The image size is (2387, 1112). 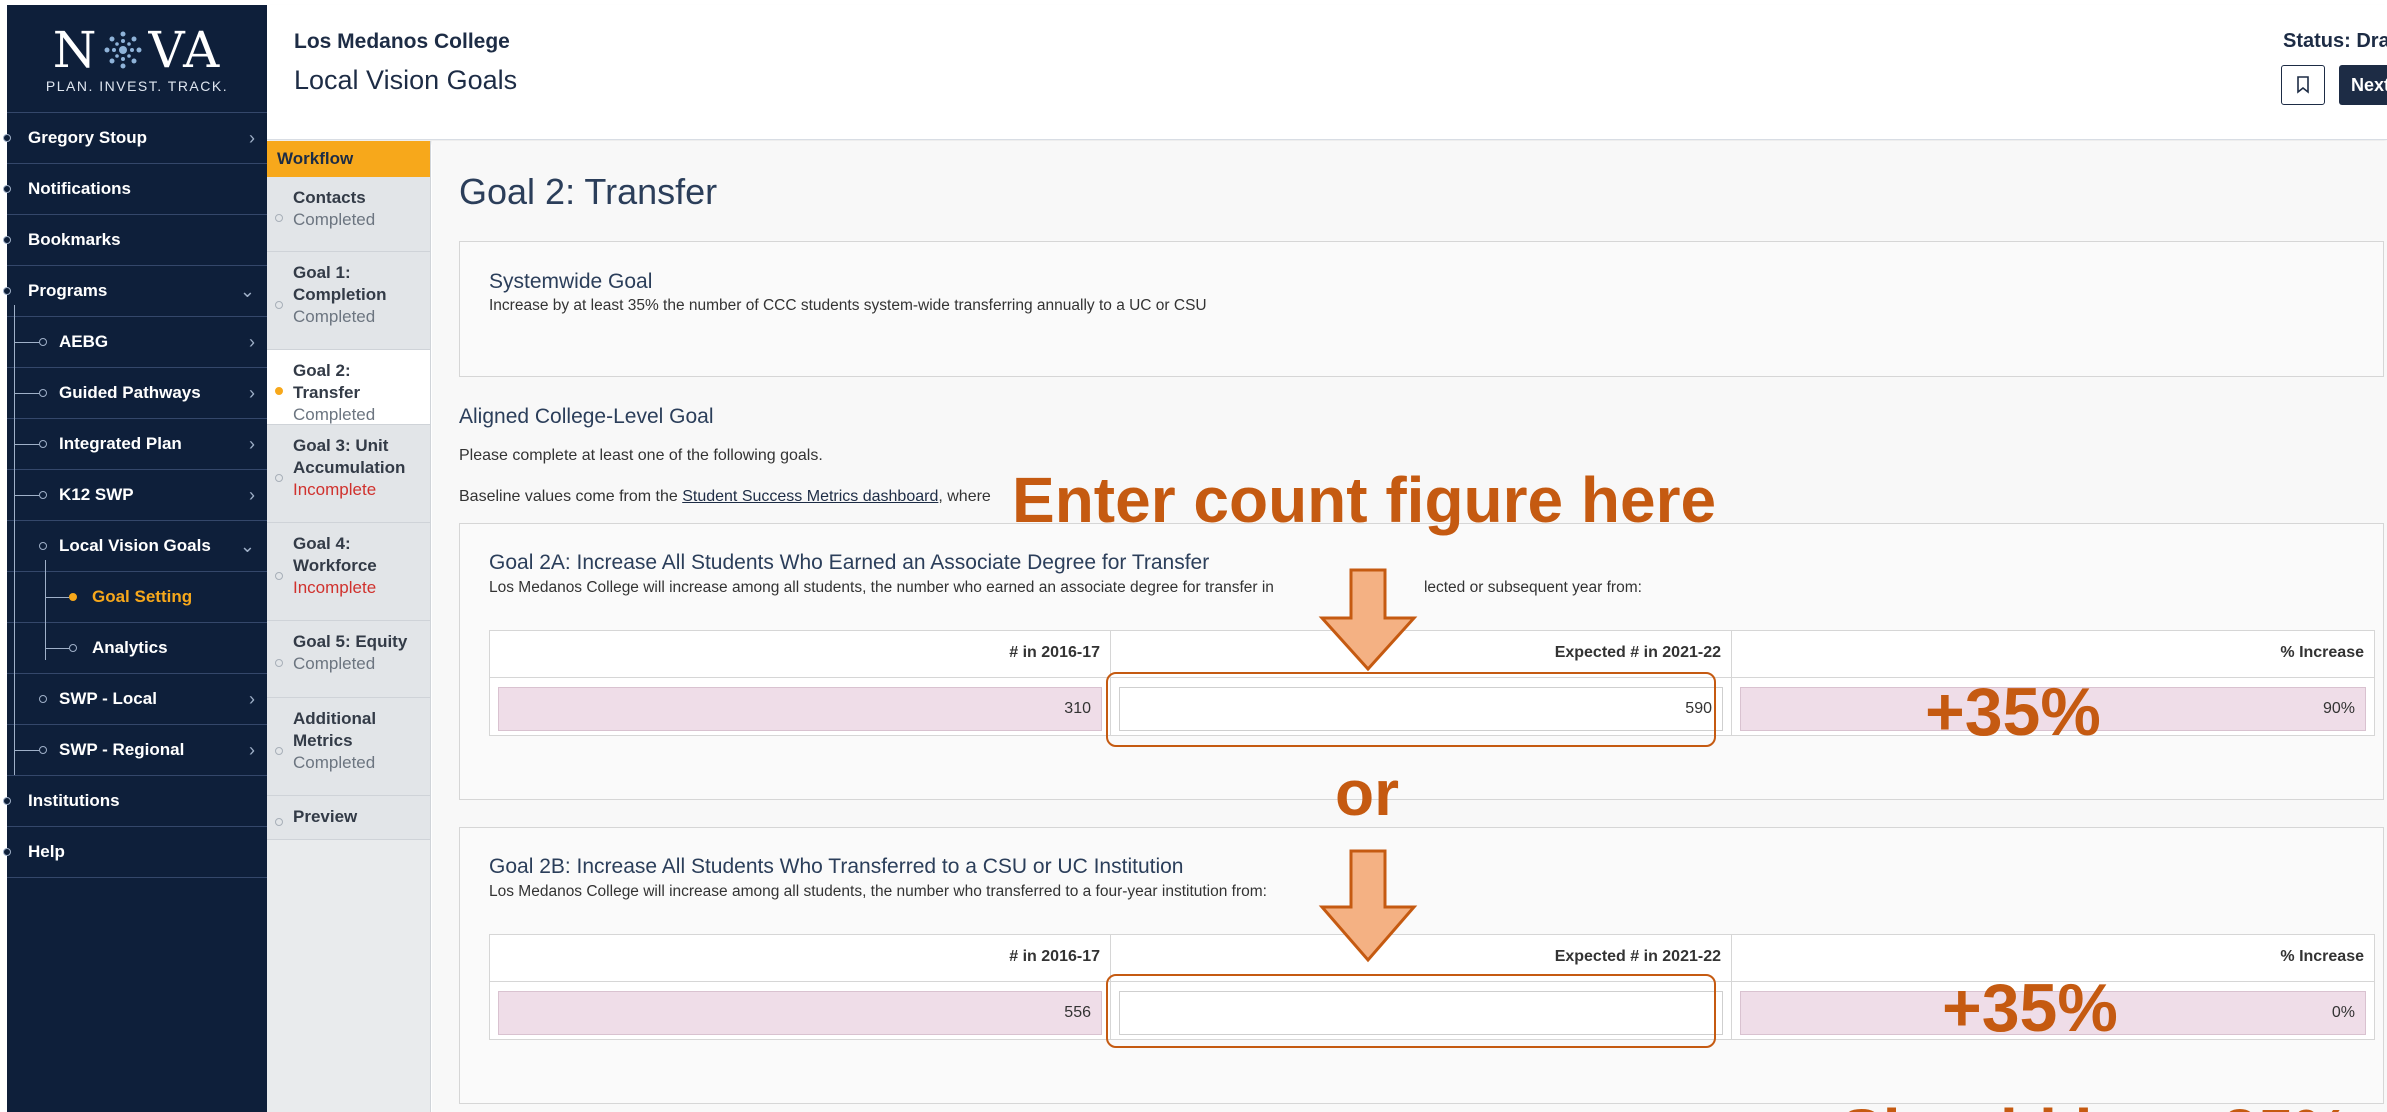 I want to click on nav-item-integrated-plan: Integrated Plan ›, so click(x=137, y=444).